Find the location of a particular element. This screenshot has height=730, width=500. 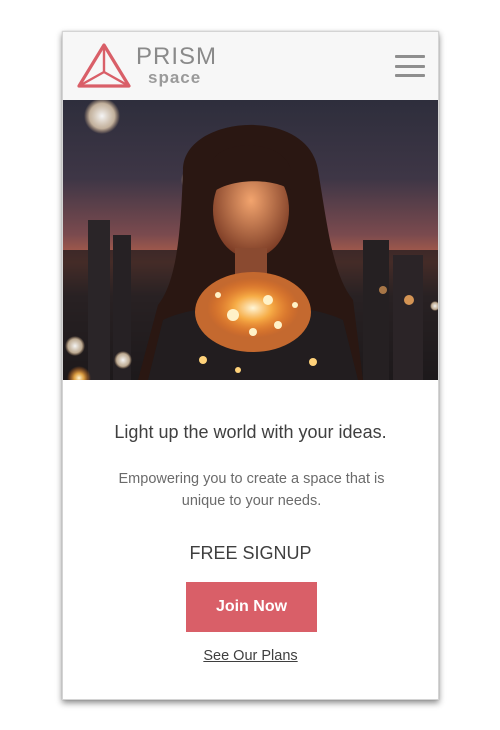

join-now-button: Join Now is located at coordinates (251, 607).